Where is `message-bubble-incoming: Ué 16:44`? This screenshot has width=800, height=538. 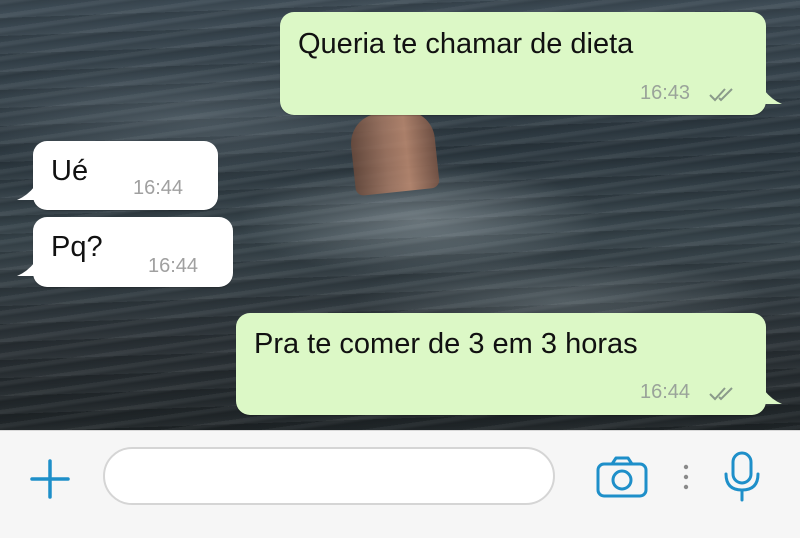
message-bubble-incoming: Ué 16:44 is located at coordinates (125, 175).